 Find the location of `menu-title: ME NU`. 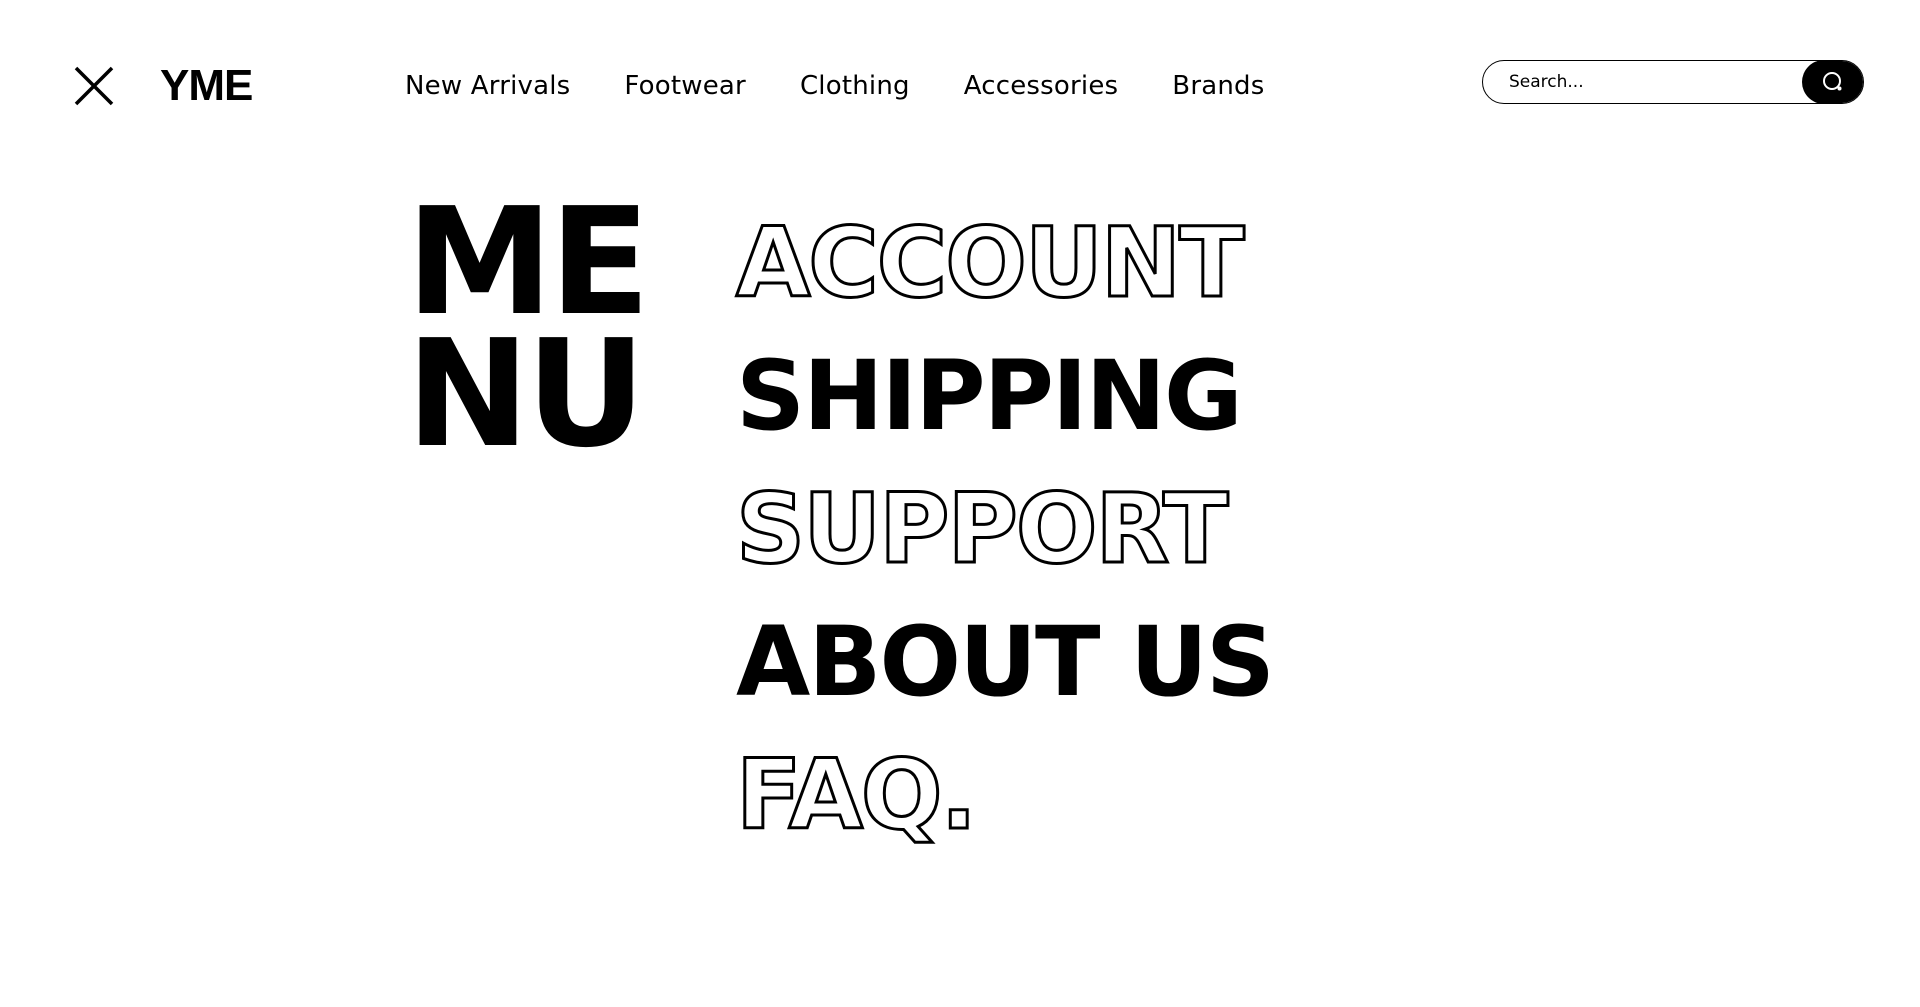

menu-title: ME NU is located at coordinates (528, 334).